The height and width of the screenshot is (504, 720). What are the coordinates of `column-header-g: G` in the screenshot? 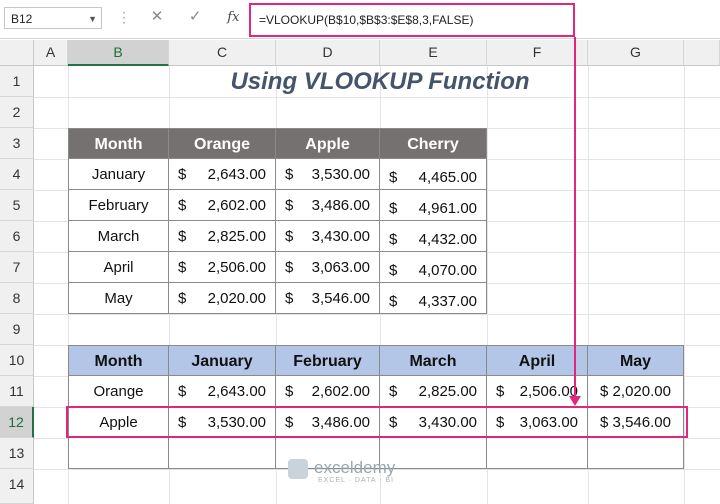 It's located at (636, 53).